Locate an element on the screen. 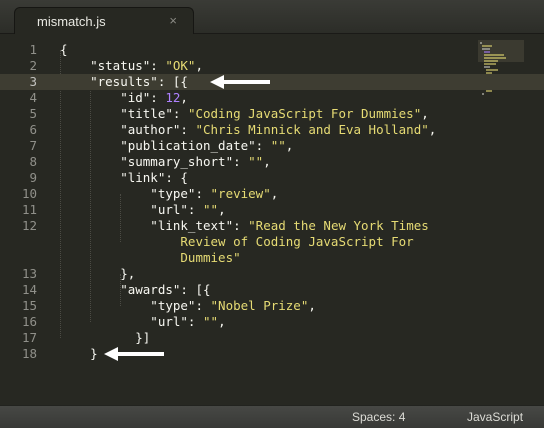 This screenshot has height=428, width=544. code-line: Dummies" is located at coordinates (272, 258).